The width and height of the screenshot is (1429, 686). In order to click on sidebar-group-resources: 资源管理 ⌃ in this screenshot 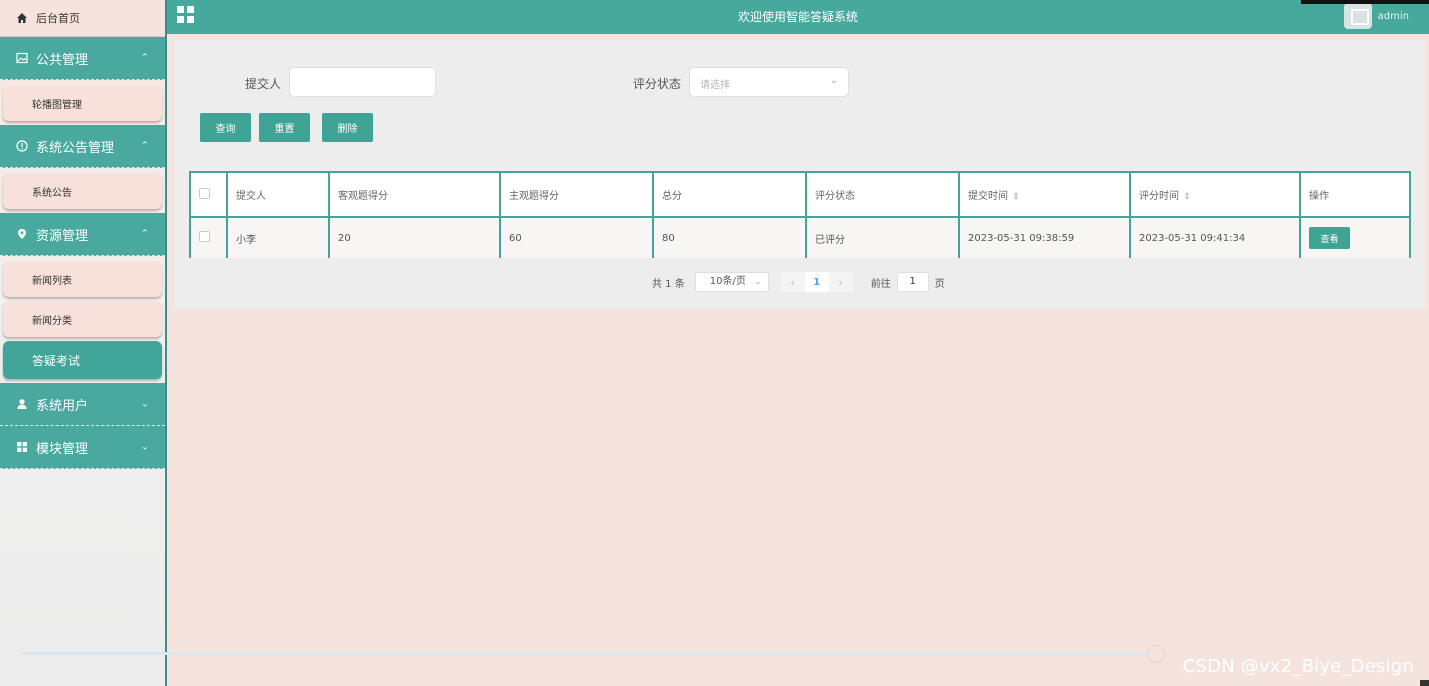, I will do `click(82, 234)`.